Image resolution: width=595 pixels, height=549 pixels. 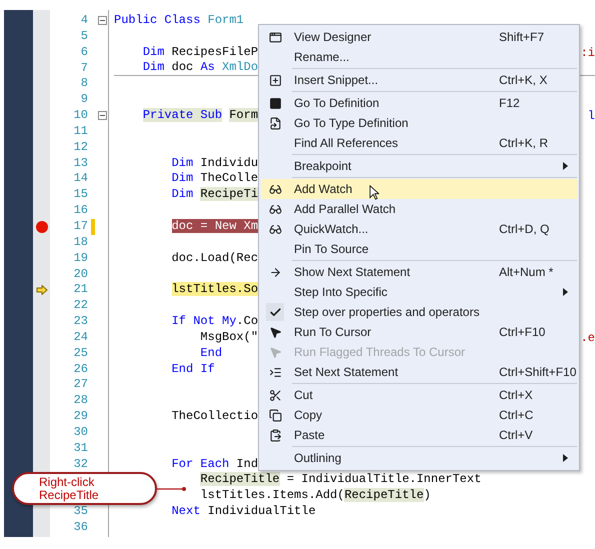 I want to click on line-number: 5, so click(x=84, y=36).